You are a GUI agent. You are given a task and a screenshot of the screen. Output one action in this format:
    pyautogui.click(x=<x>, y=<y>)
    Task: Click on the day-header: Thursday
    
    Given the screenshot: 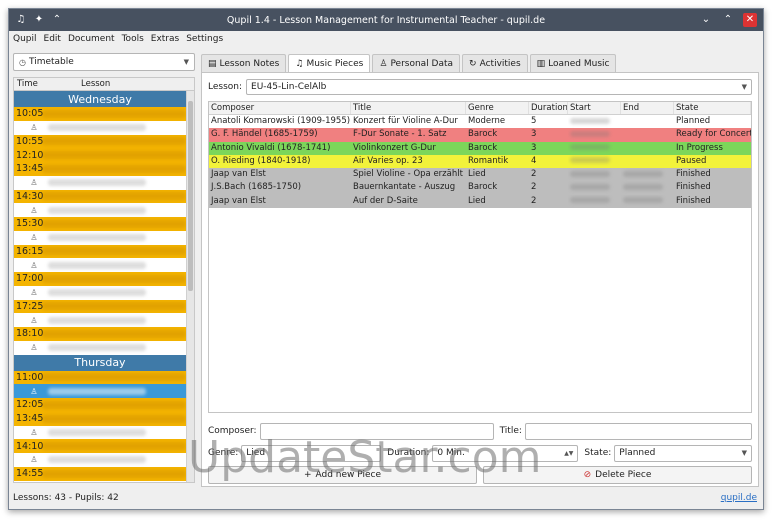 What is the action you would take?
    pyautogui.click(x=104, y=362)
    